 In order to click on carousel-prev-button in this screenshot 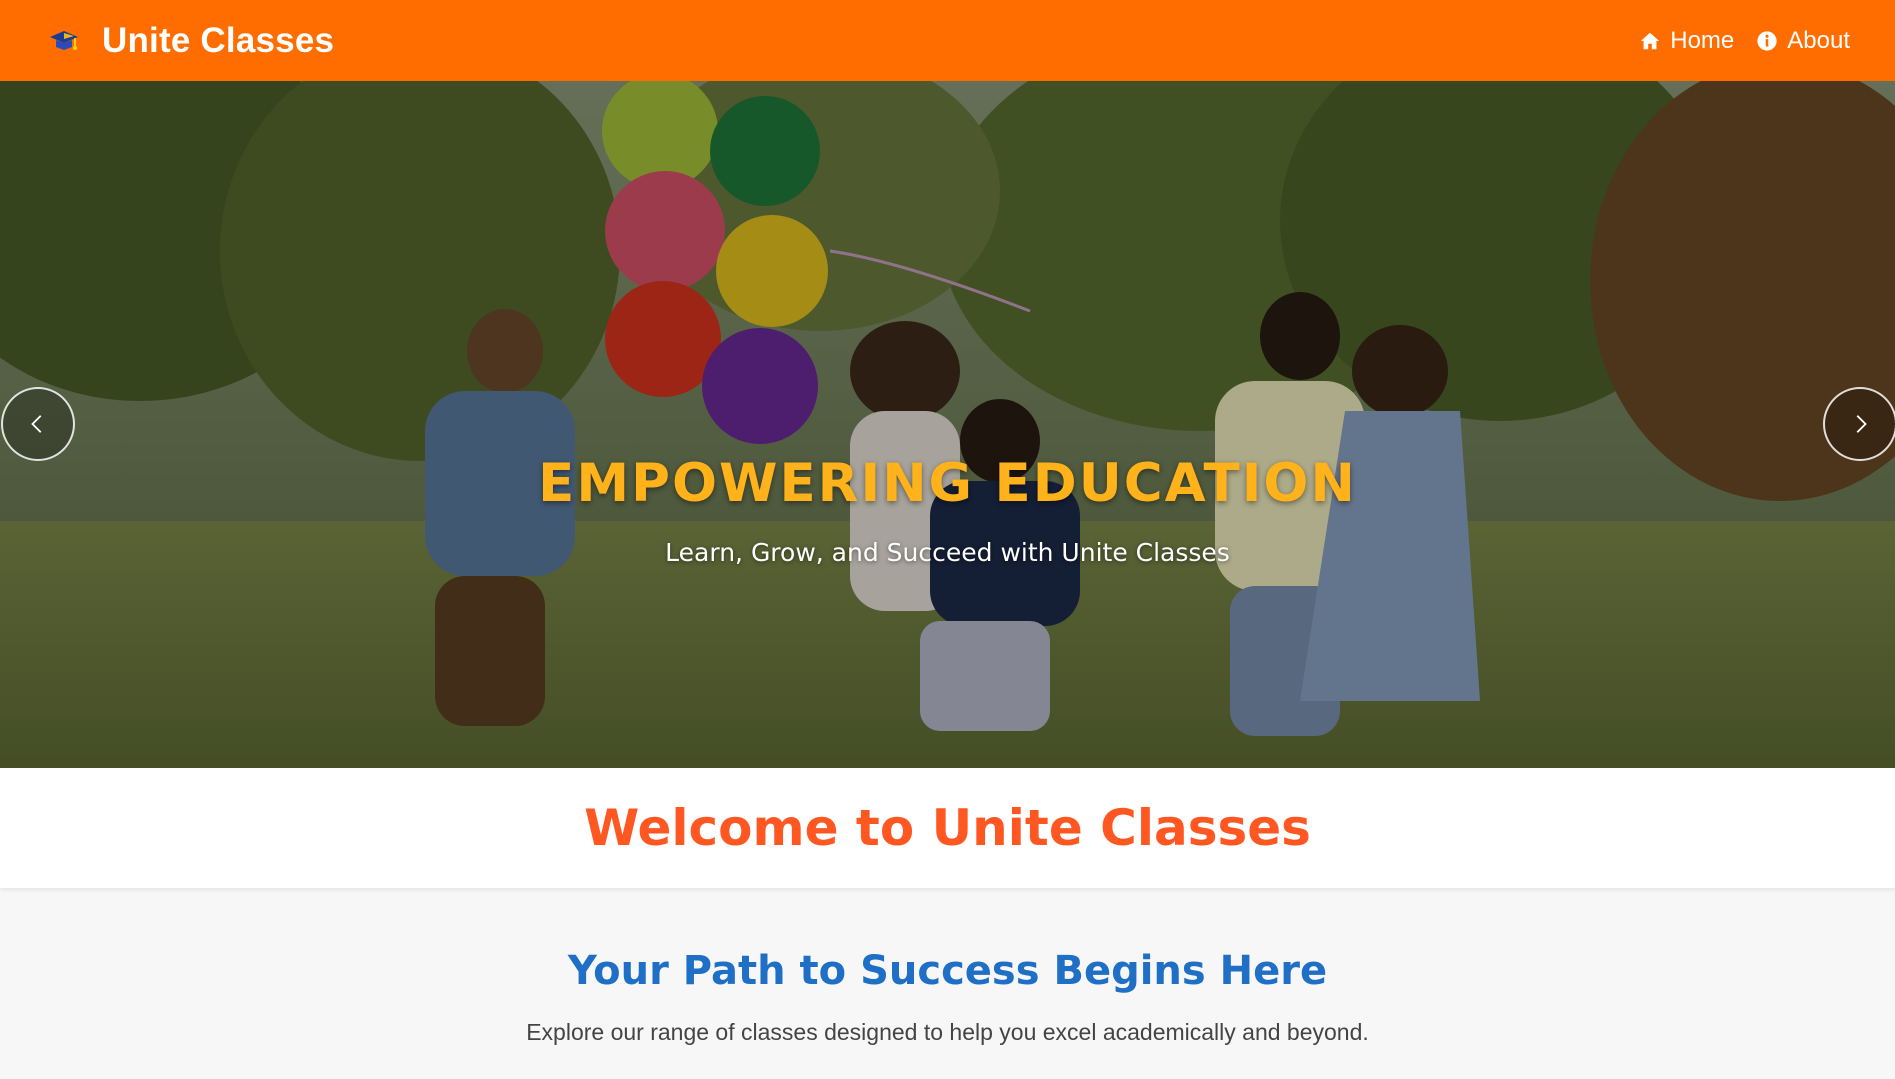, I will do `click(38, 424)`.